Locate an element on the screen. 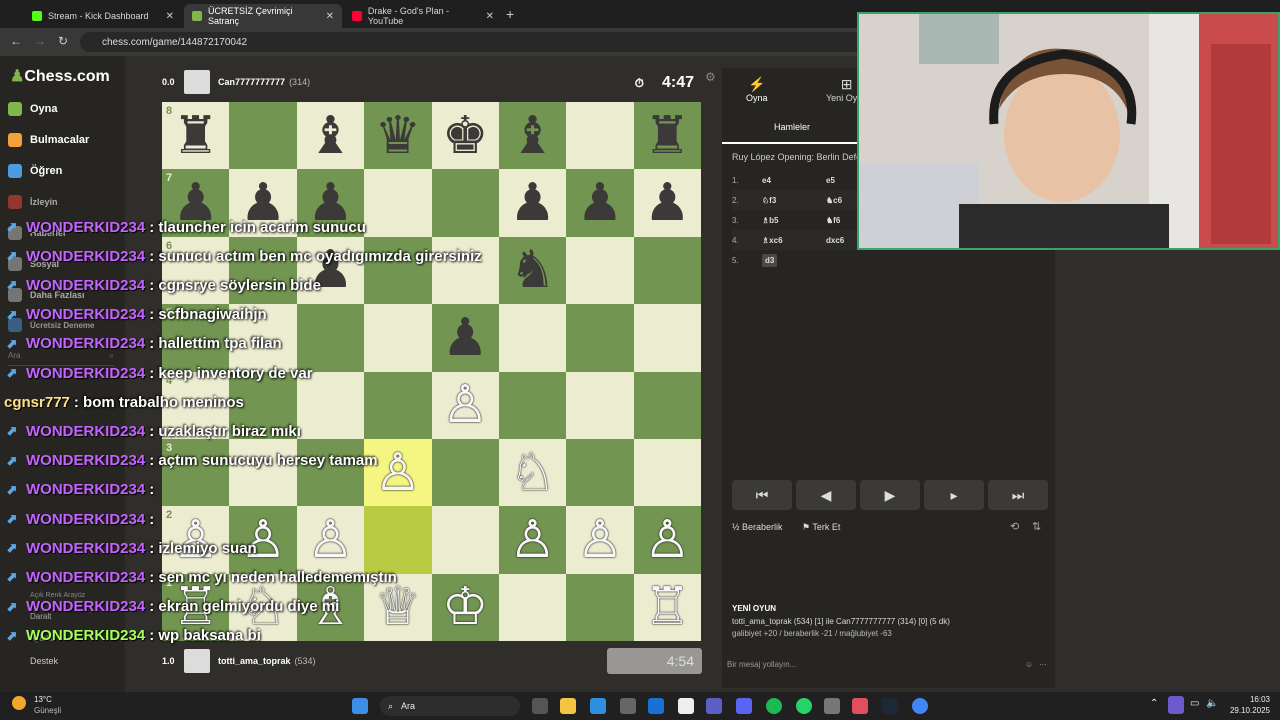 This screenshot has height=720, width=1280. settings-icon is located at coordinates (628, 706).